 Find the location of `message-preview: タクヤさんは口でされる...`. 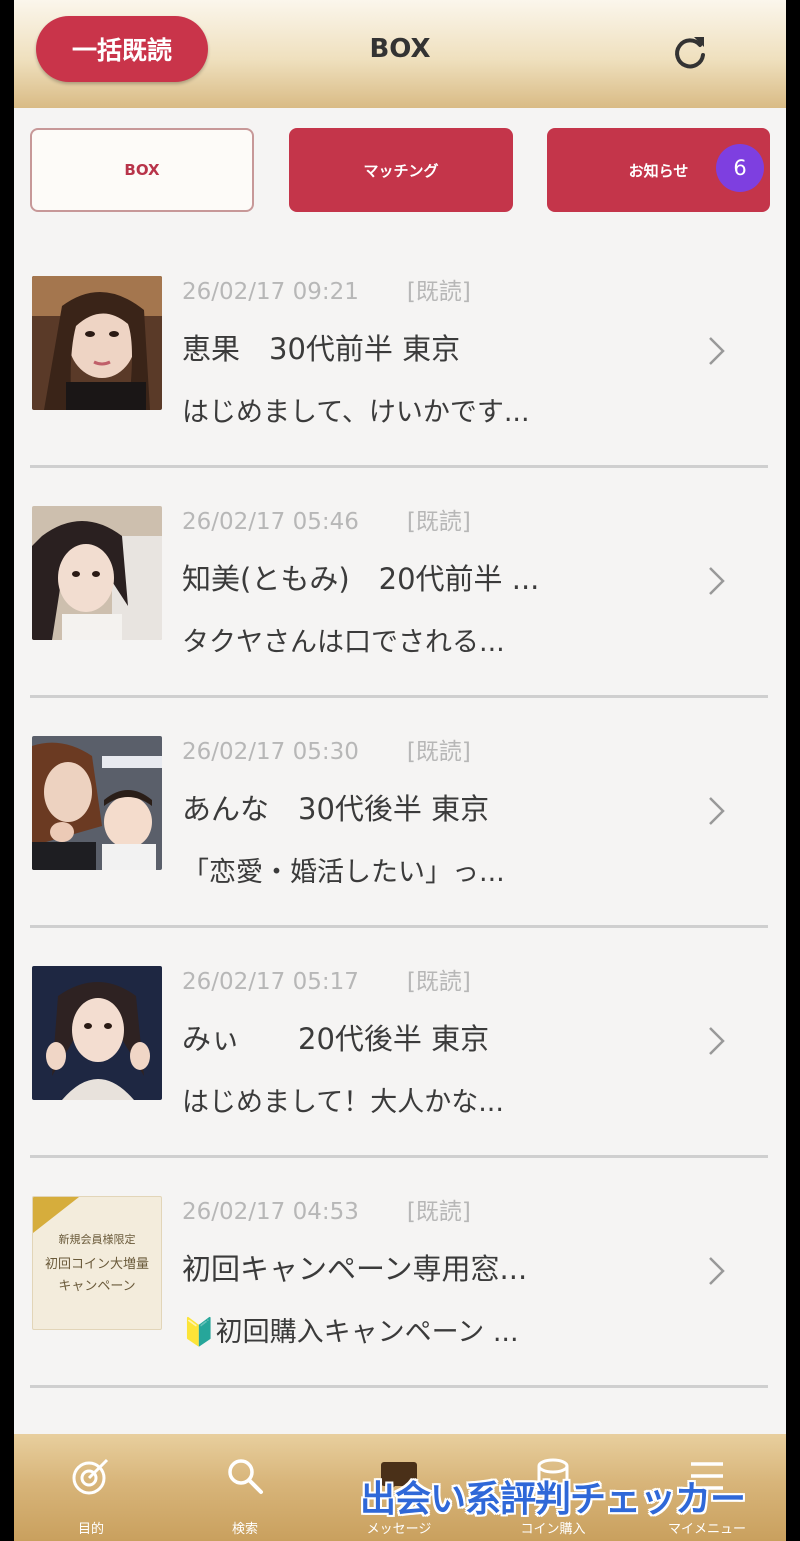

message-preview: タクヤさんは口でされる... is located at coordinates (343, 642).